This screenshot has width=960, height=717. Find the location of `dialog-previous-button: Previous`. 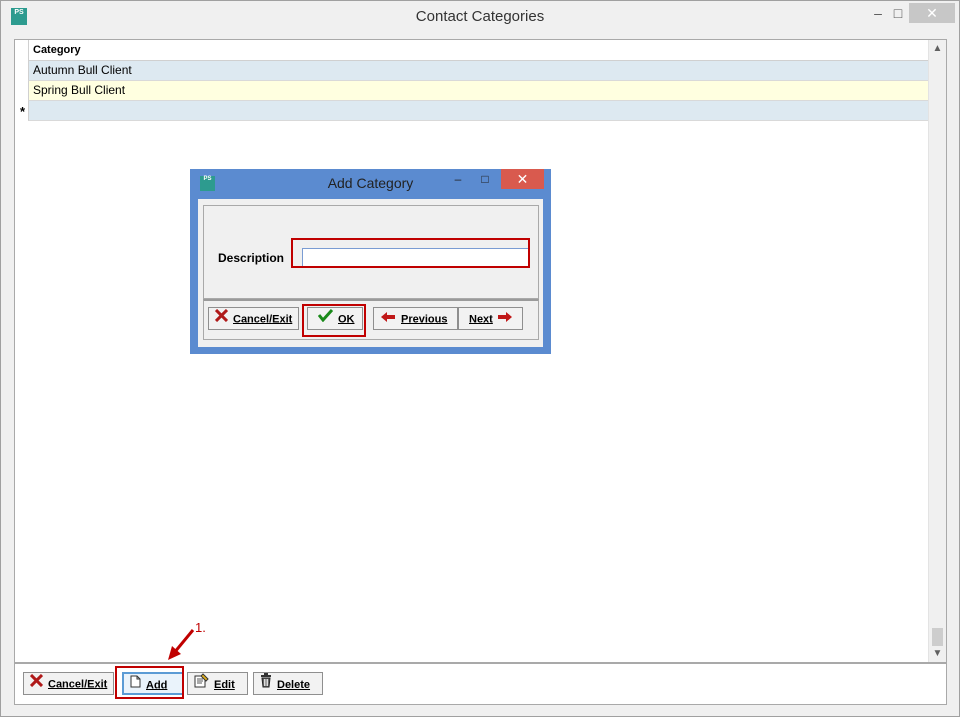

dialog-previous-button: Previous is located at coordinates (415, 318).